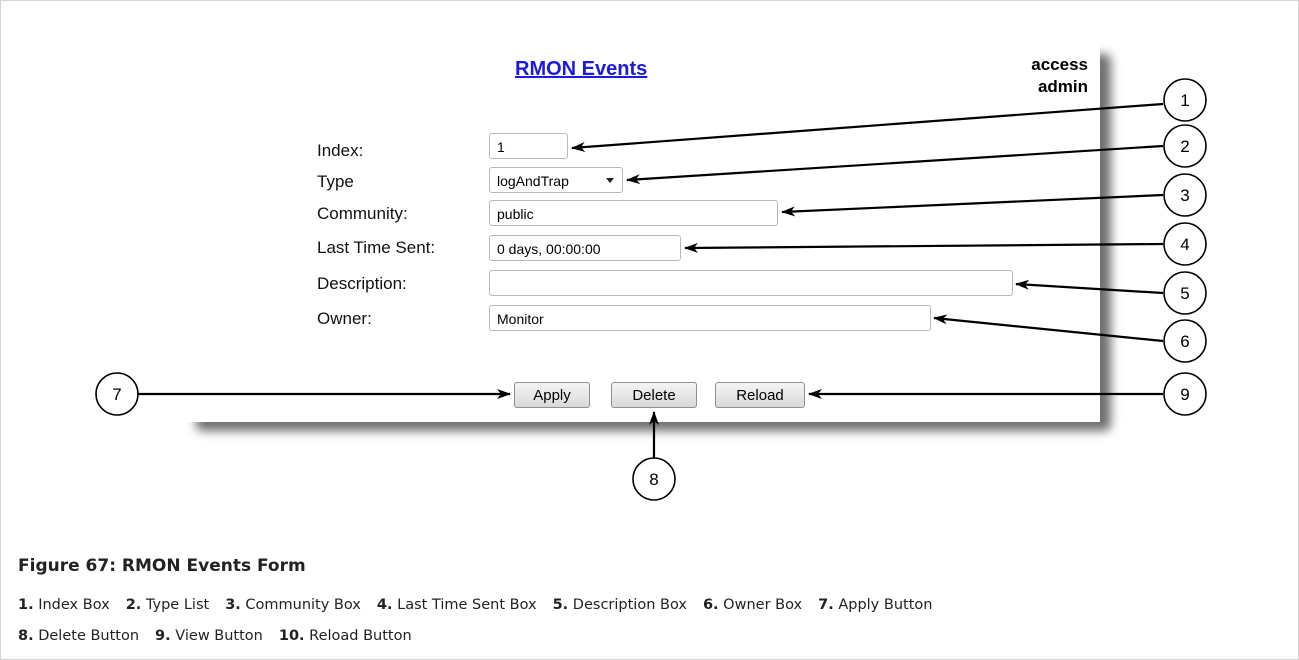  I want to click on legend-item: 2. Type List, so click(167, 605).